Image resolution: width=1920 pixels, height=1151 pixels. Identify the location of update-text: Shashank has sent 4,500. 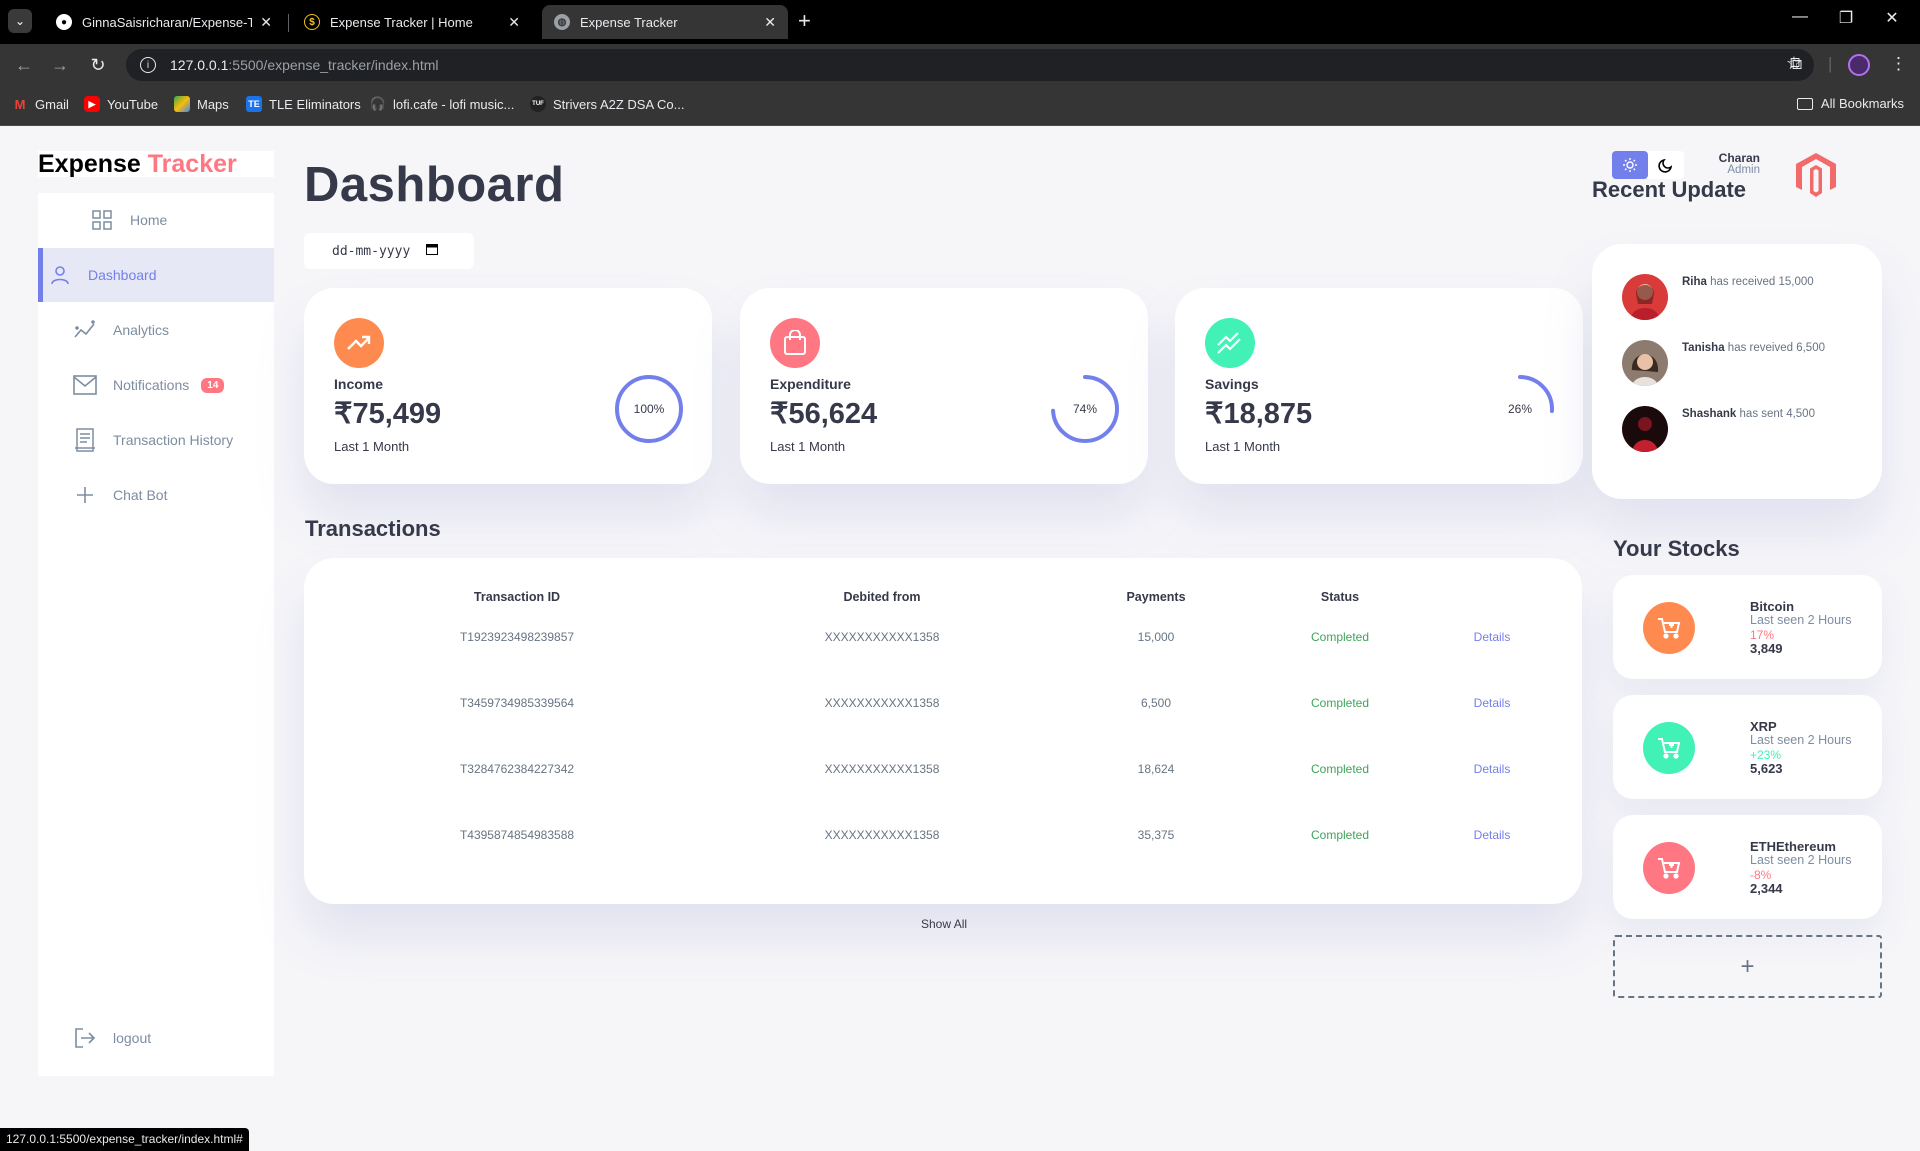
(1748, 414).